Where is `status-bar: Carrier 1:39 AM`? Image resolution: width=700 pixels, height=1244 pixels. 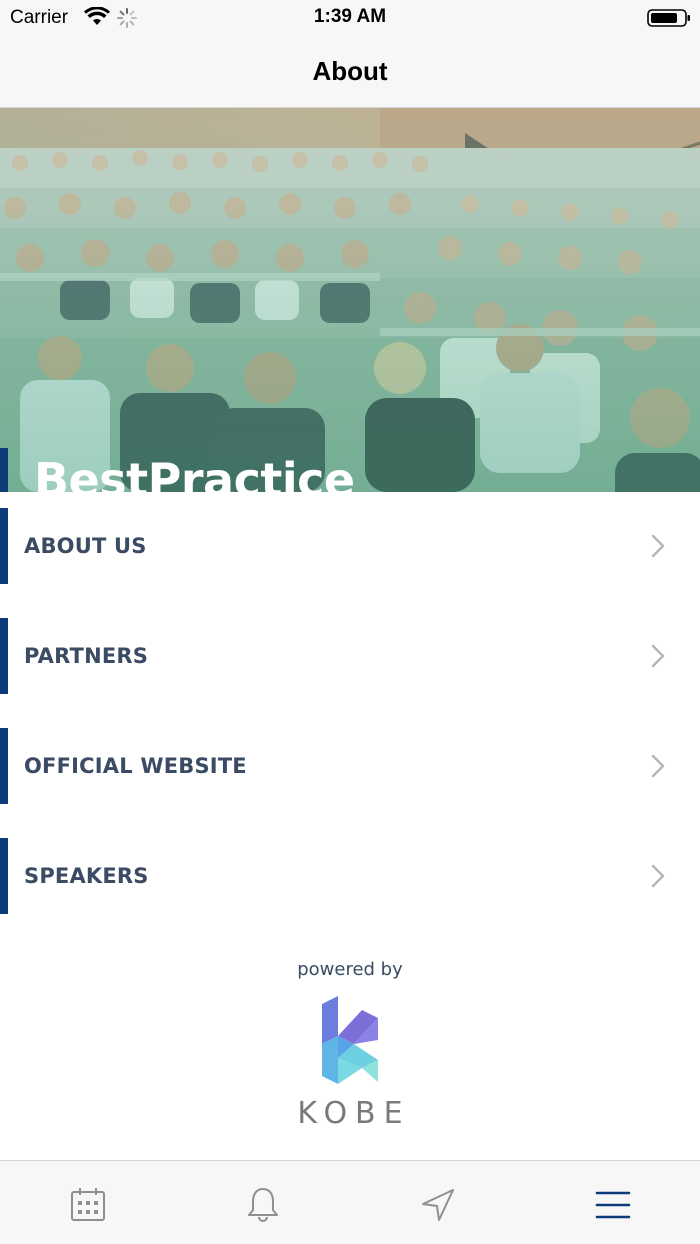
status-bar: Carrier 1:39 AM is located at coordinates (350, 20).